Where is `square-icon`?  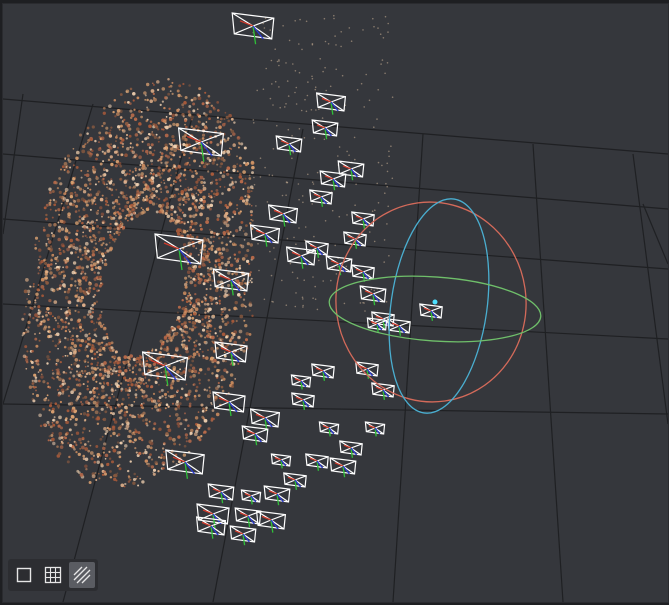 square-icon is located at coordinates (24, 575).